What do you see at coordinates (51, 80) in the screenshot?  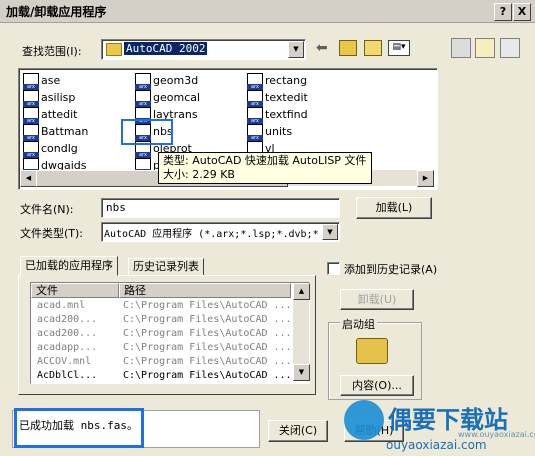 I see `file-item-name: ase` at bounding box center [51, 80].